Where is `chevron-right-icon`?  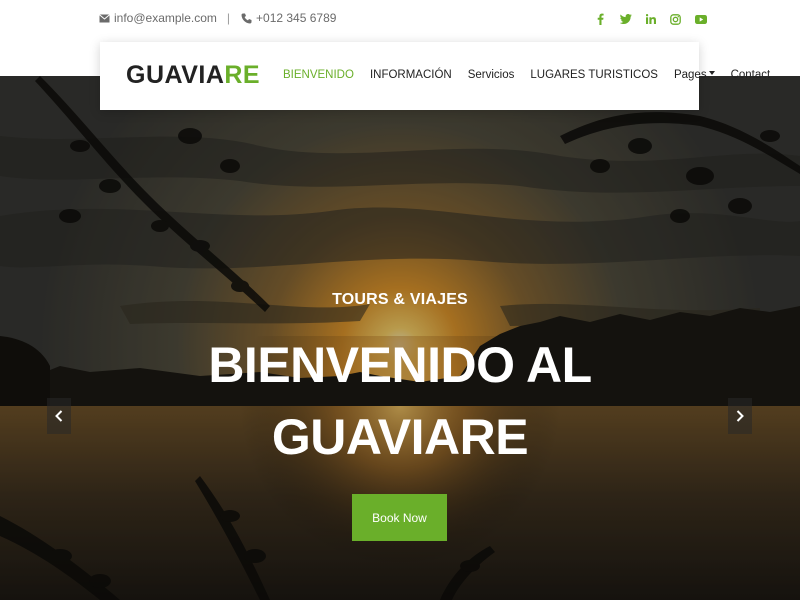 chevron-right-icon is located at coordinates (740, 416).